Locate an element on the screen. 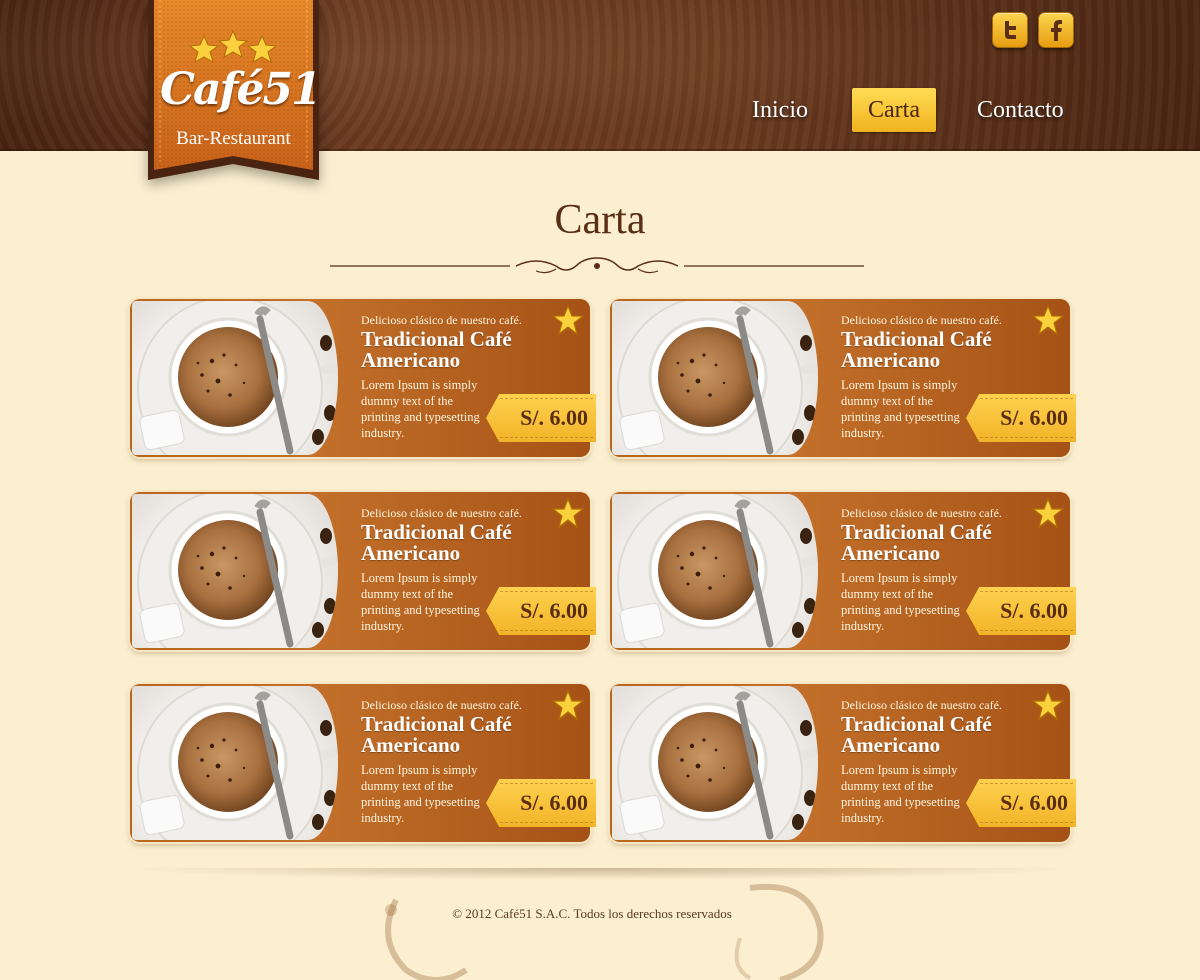 This screenshot has width=1200, height=980. coffee-stain-left is located at coordinates (426, 939).